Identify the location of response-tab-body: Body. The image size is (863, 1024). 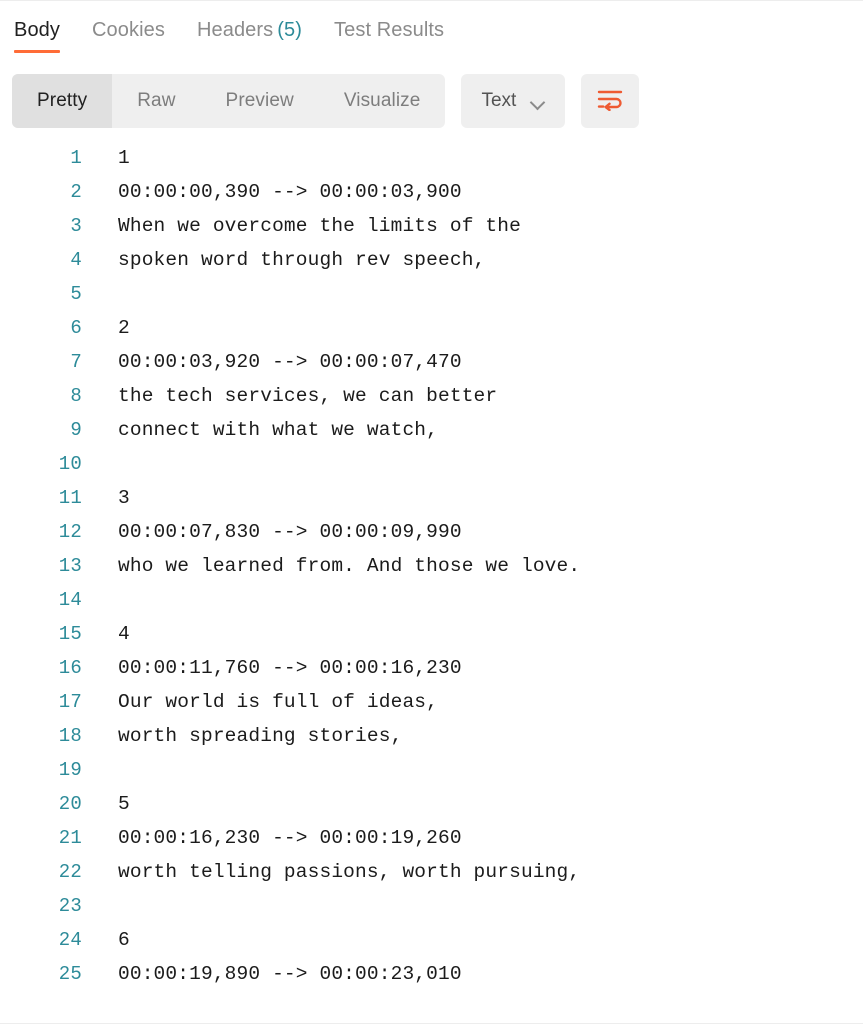
(37, 35).